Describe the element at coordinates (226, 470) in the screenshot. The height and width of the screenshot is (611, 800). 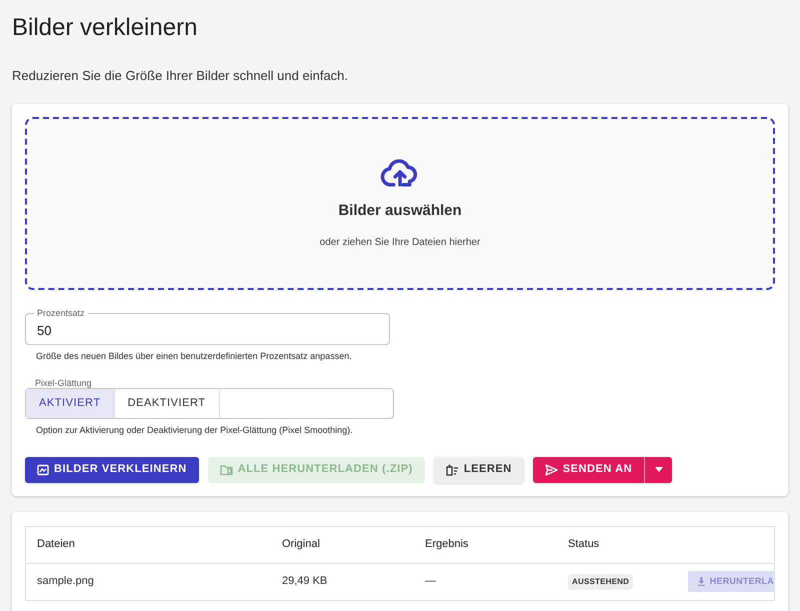
I see `folder-icon` at that location.